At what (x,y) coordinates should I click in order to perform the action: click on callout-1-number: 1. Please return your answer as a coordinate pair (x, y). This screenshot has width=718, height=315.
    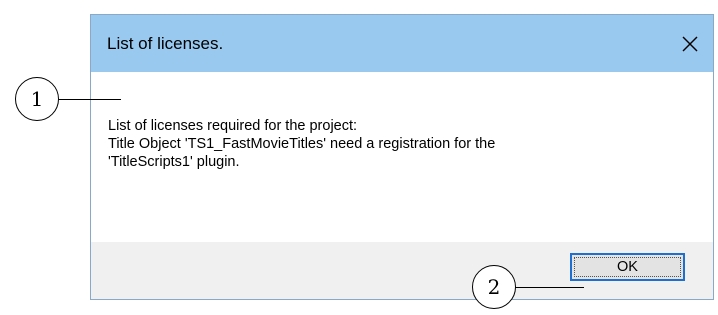
    Looking at the image, I should click on (37, 99).